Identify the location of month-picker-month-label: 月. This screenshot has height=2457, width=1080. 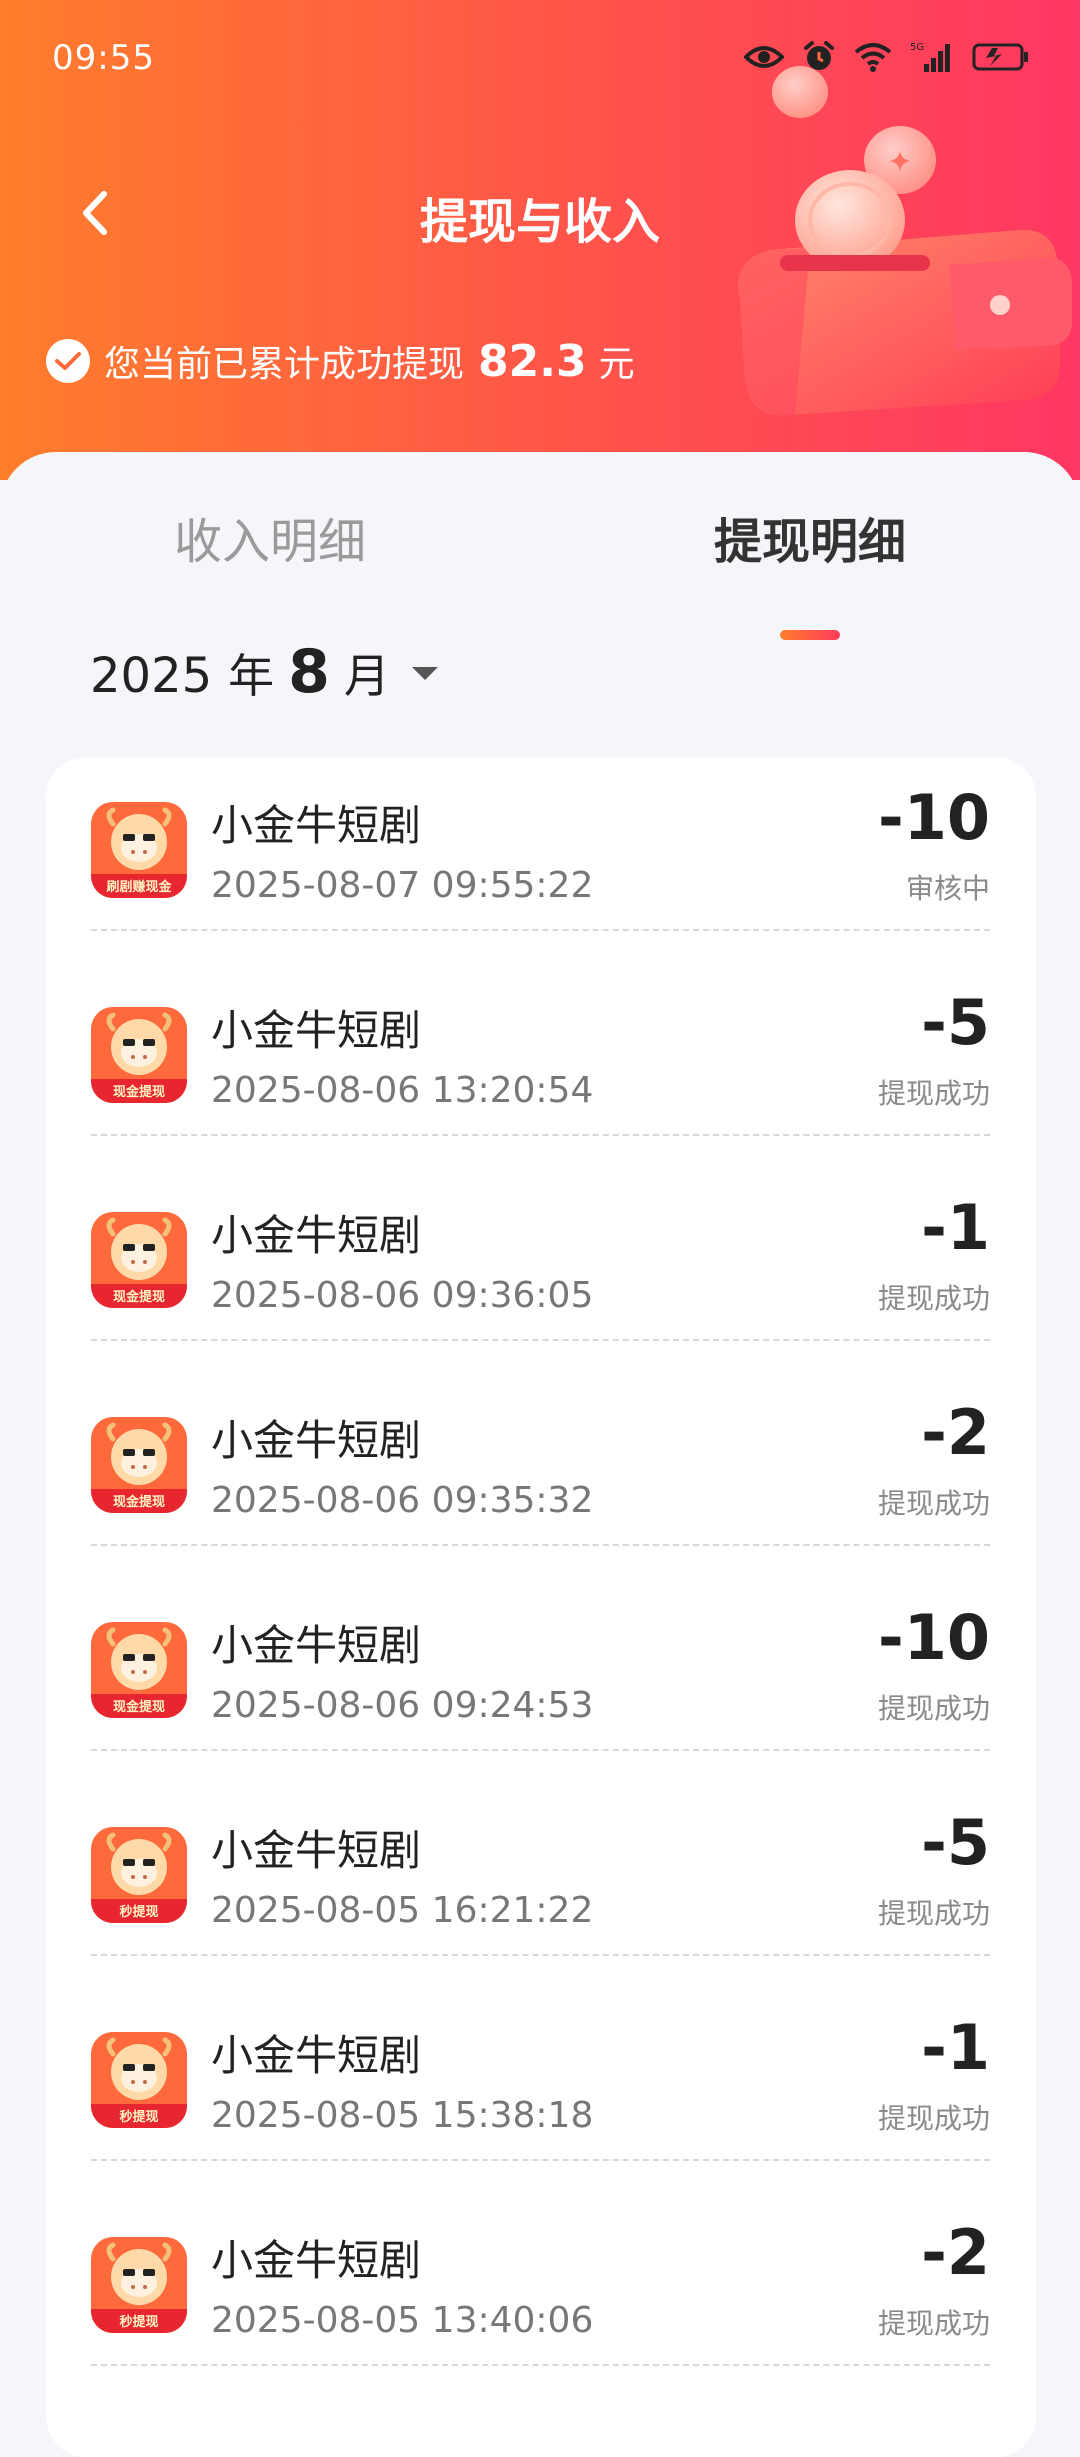
(366, 676).